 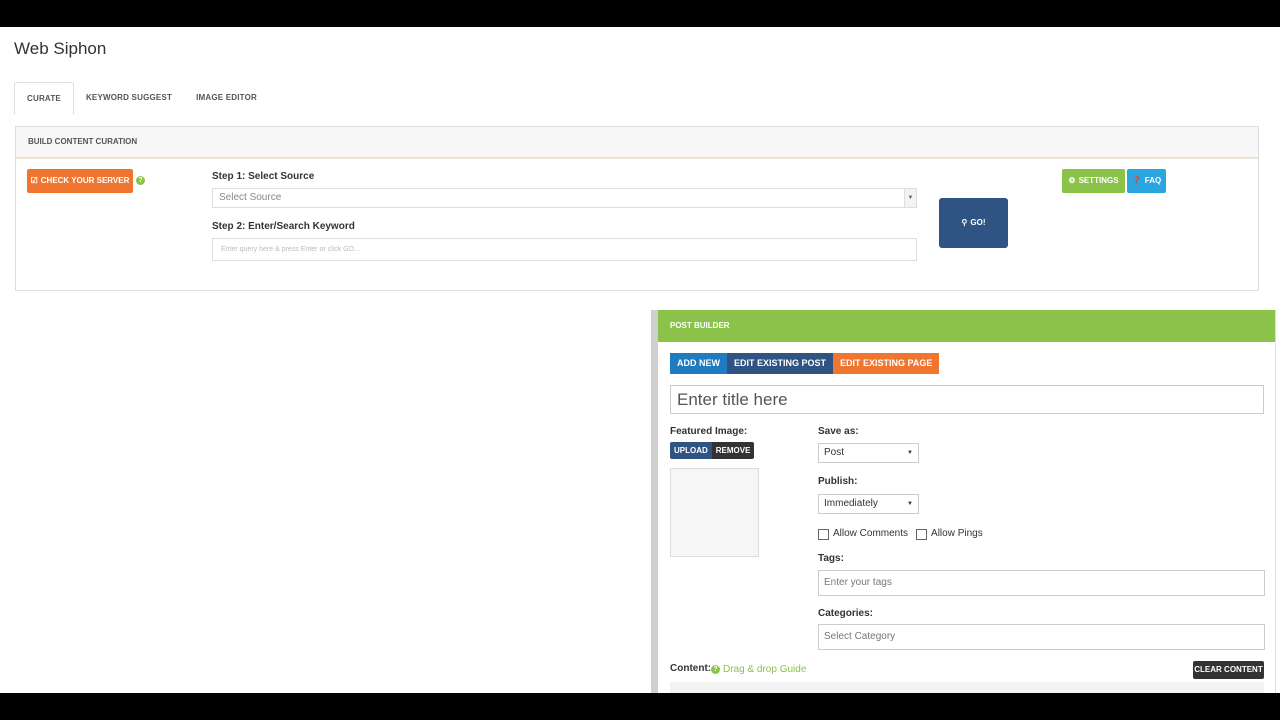 What do you see at coordinates (691, 668) in the screenshot?
I see `content-label: Content:` at bounding box center [691, 668].